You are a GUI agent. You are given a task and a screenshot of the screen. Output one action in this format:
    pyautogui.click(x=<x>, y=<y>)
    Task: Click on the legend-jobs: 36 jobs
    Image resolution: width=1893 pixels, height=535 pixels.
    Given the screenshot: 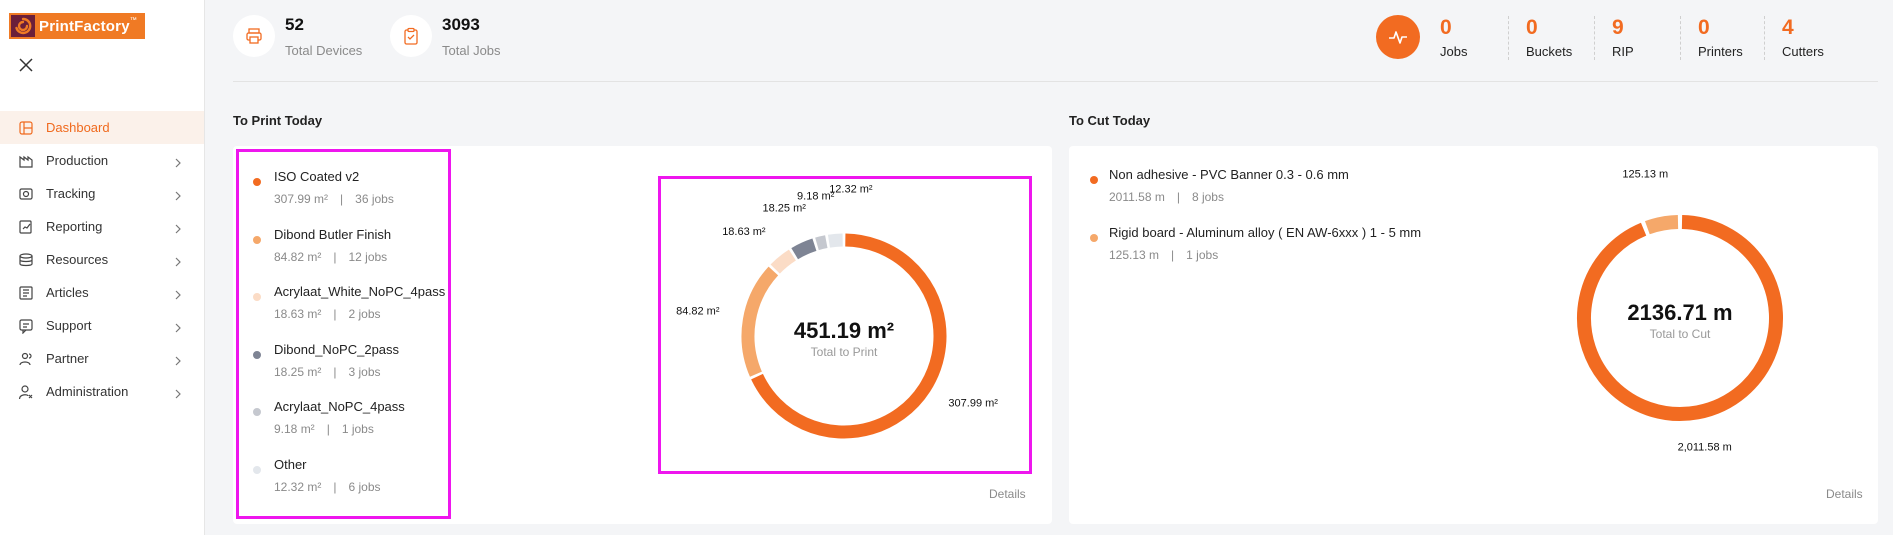 What is the action you would take?
    pyautogui.click(x=374, y=199)
    